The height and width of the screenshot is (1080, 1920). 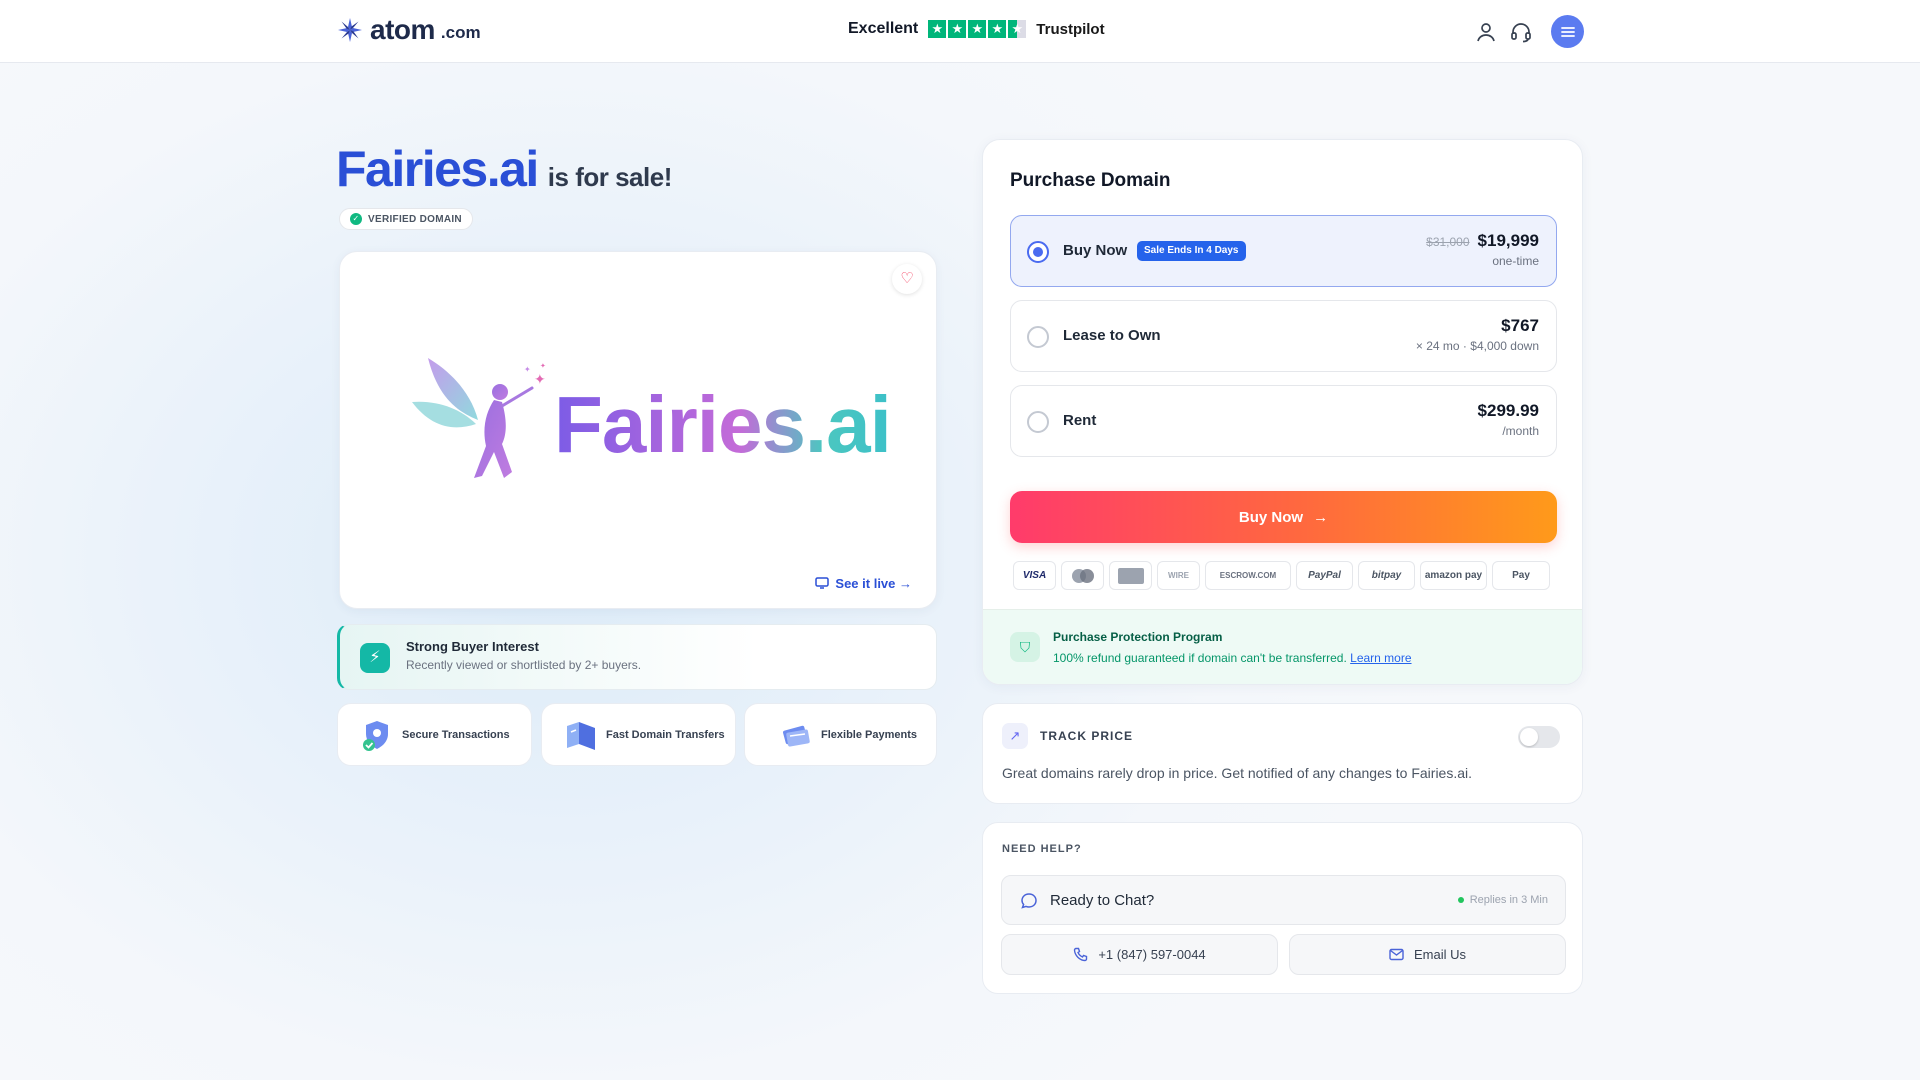 What do you see at coordinates (1029, 901) in the screenshot?
I see `chat-bubble-icon` at bounding box center [1029, 901].